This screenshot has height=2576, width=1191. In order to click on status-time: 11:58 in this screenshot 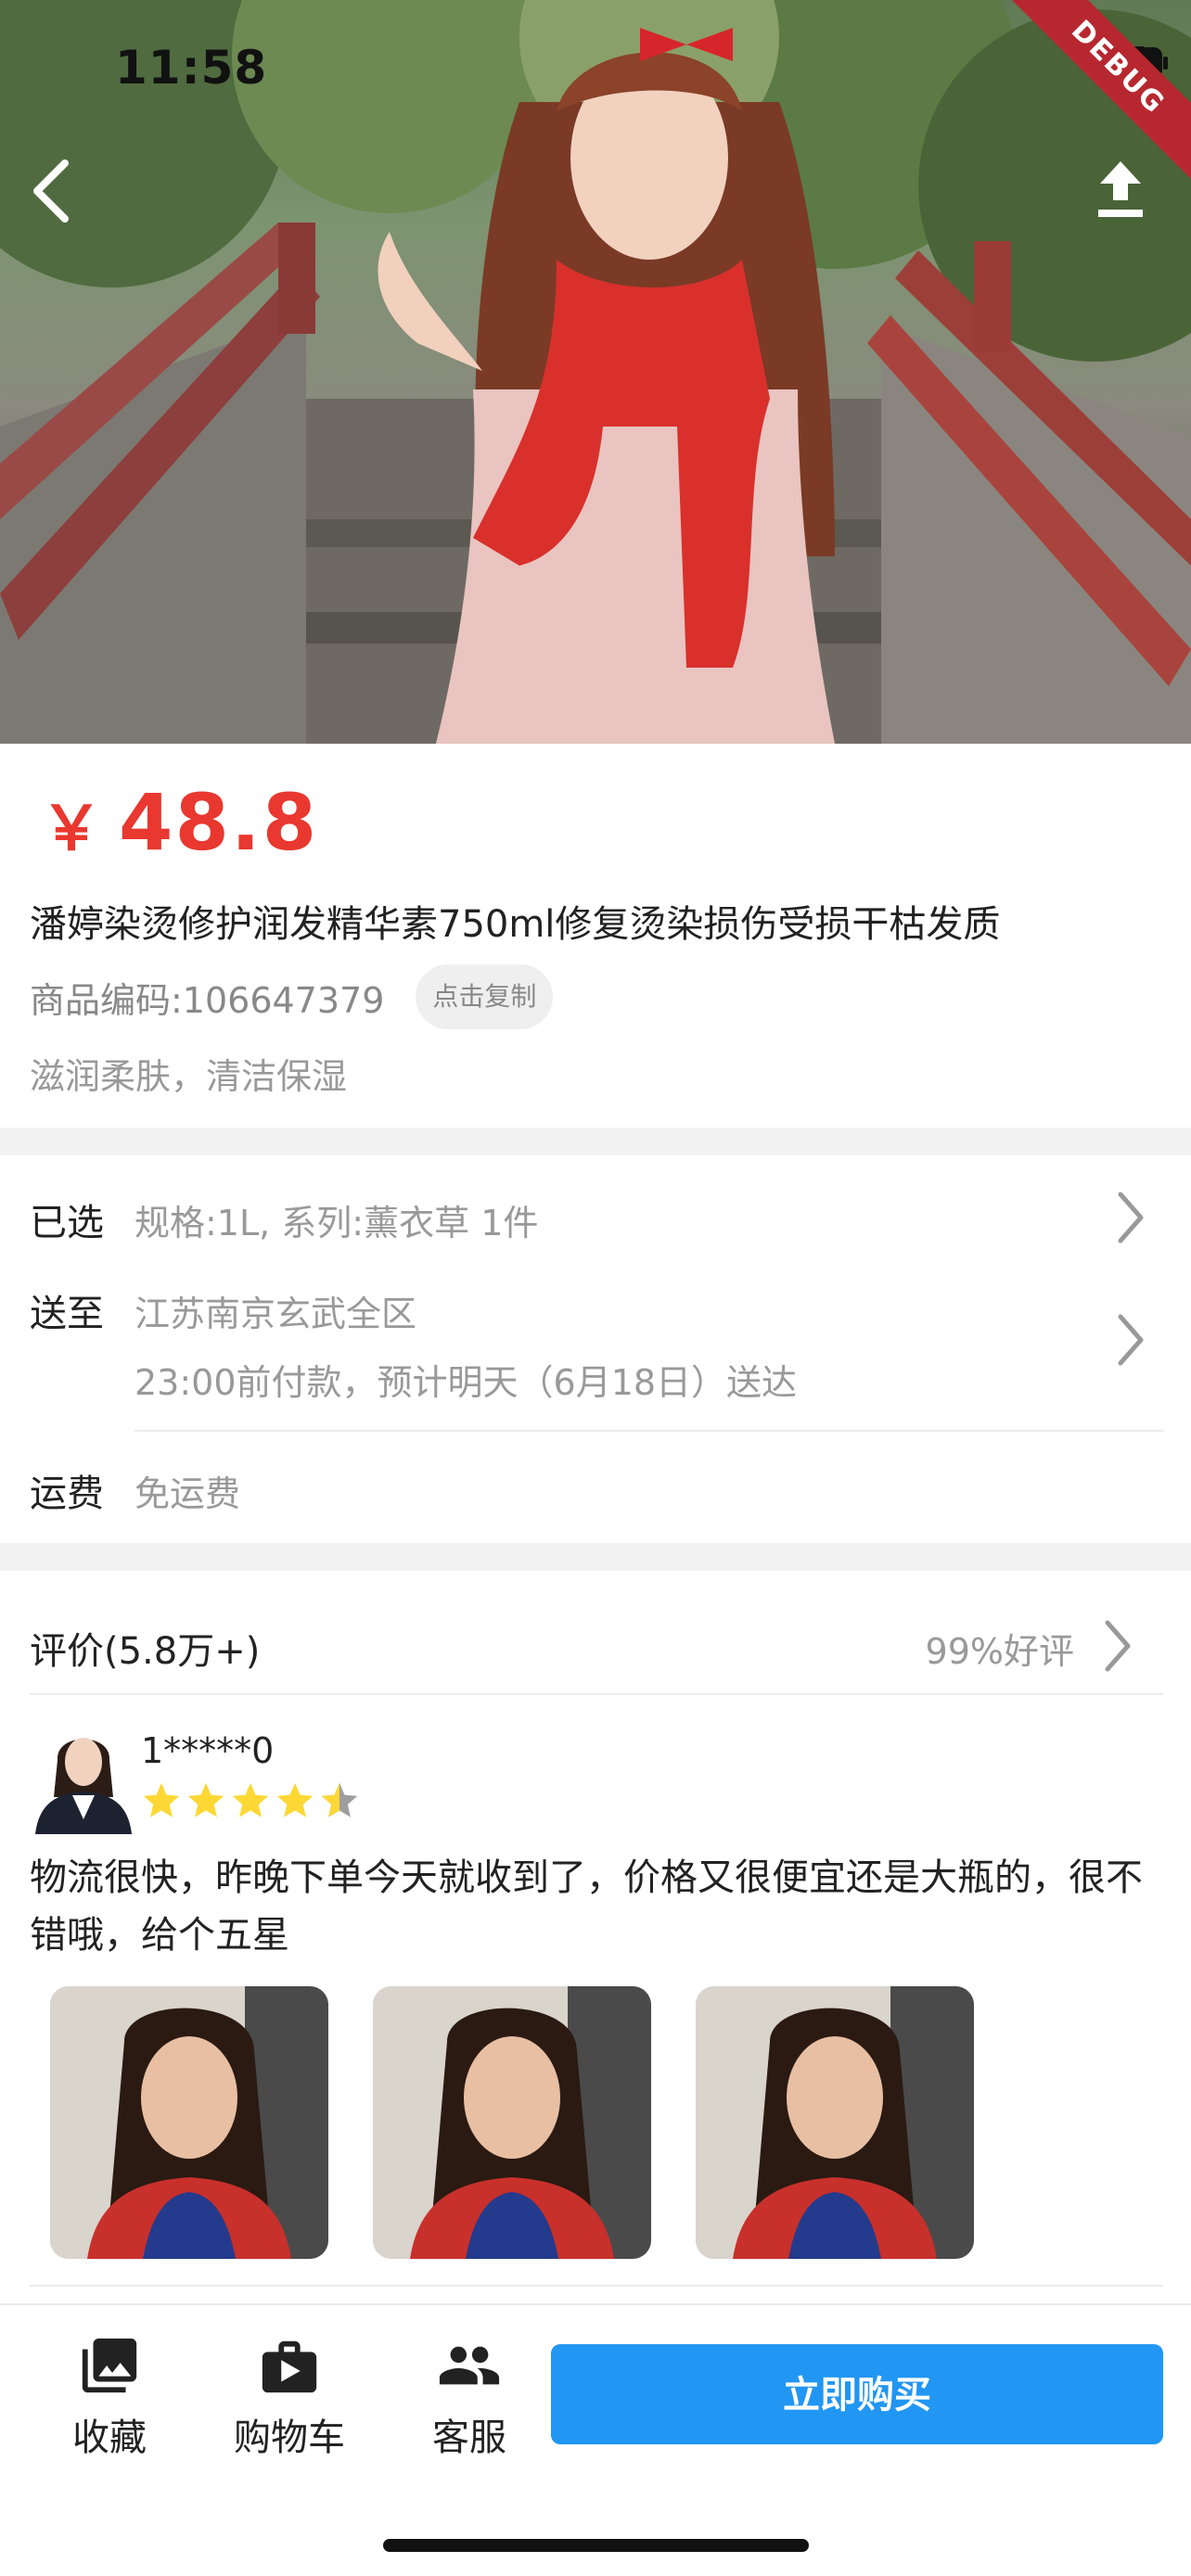, I will do `click(191, 68)`.